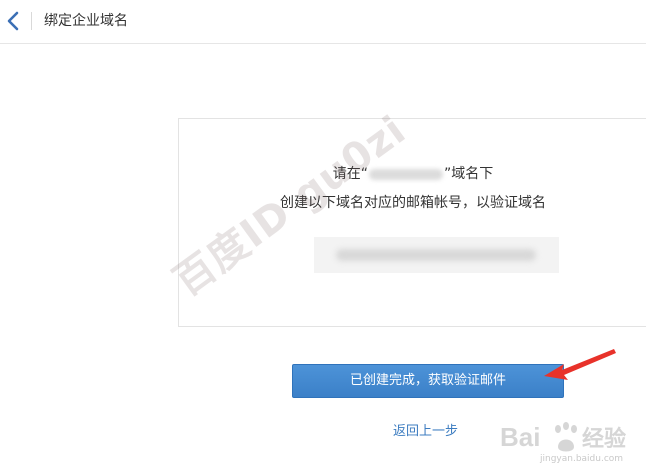 The image size is (646, 475). Describe the element at coordinates (425, 432) in the screenshot. I see `back-previous-step-link: 返回上一步` at that location.